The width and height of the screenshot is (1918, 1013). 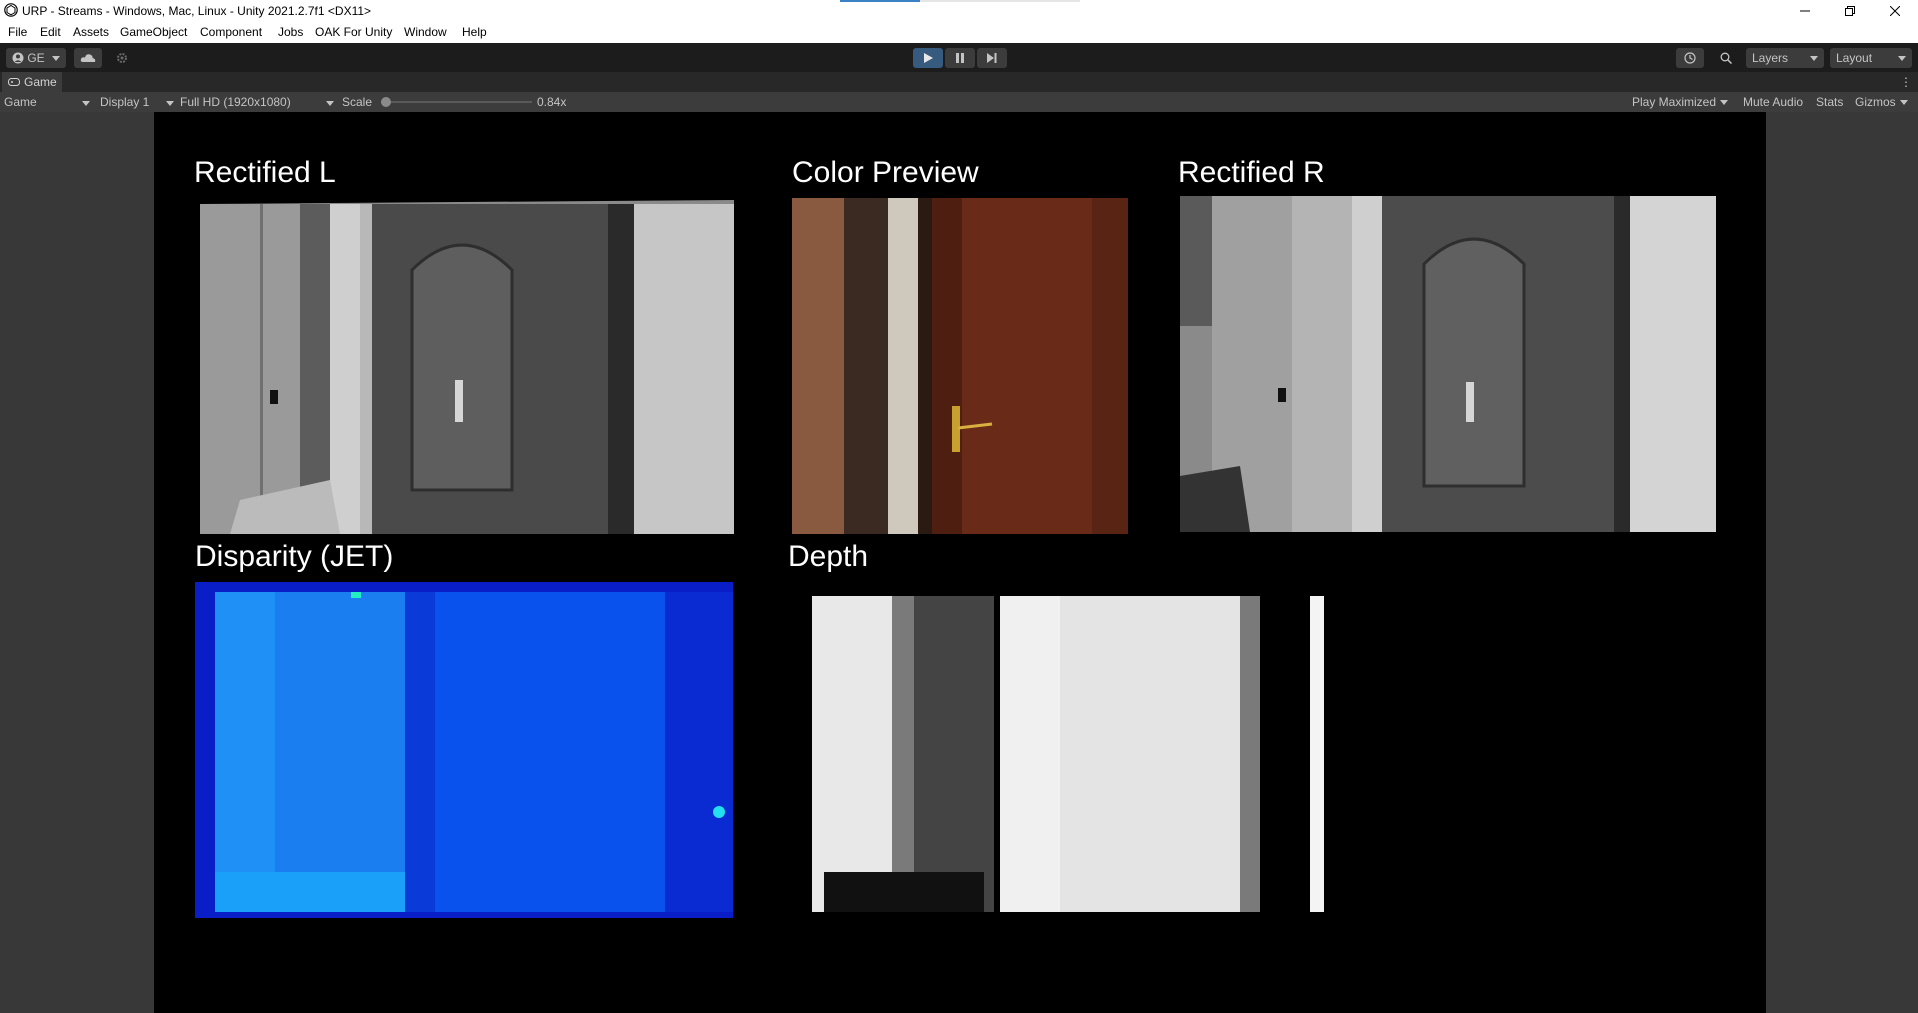 What do you see at coordinates (235, 102) in the screenshot?
I see `resolution-select-value: Full HD (1920x1080)` at bounding box center [235, 102].